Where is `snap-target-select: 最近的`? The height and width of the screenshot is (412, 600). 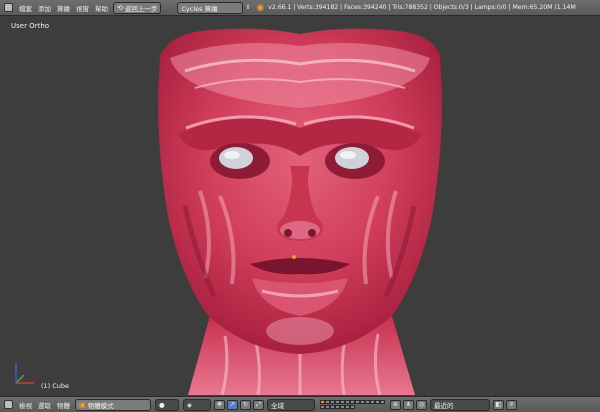 snap-target-select: 最近的 is located at coordinates (460, 404).